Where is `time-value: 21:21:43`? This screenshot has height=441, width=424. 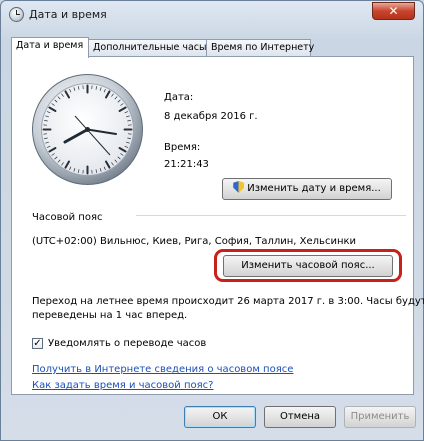 time-value: 21:21:43 is located at coordinates (186, 164).